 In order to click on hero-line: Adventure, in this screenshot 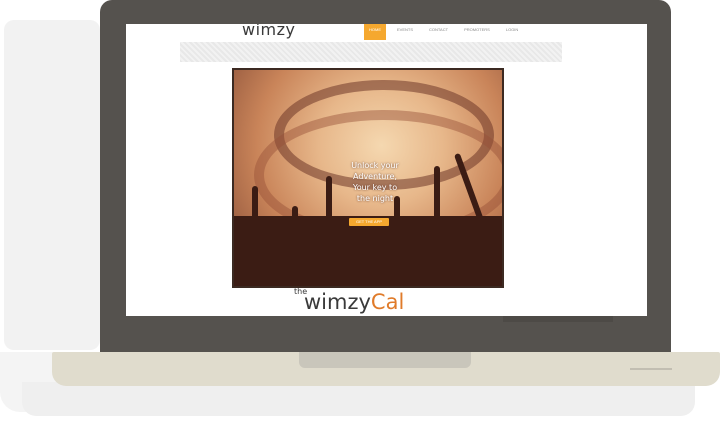, I will do `click(375, 176)`.